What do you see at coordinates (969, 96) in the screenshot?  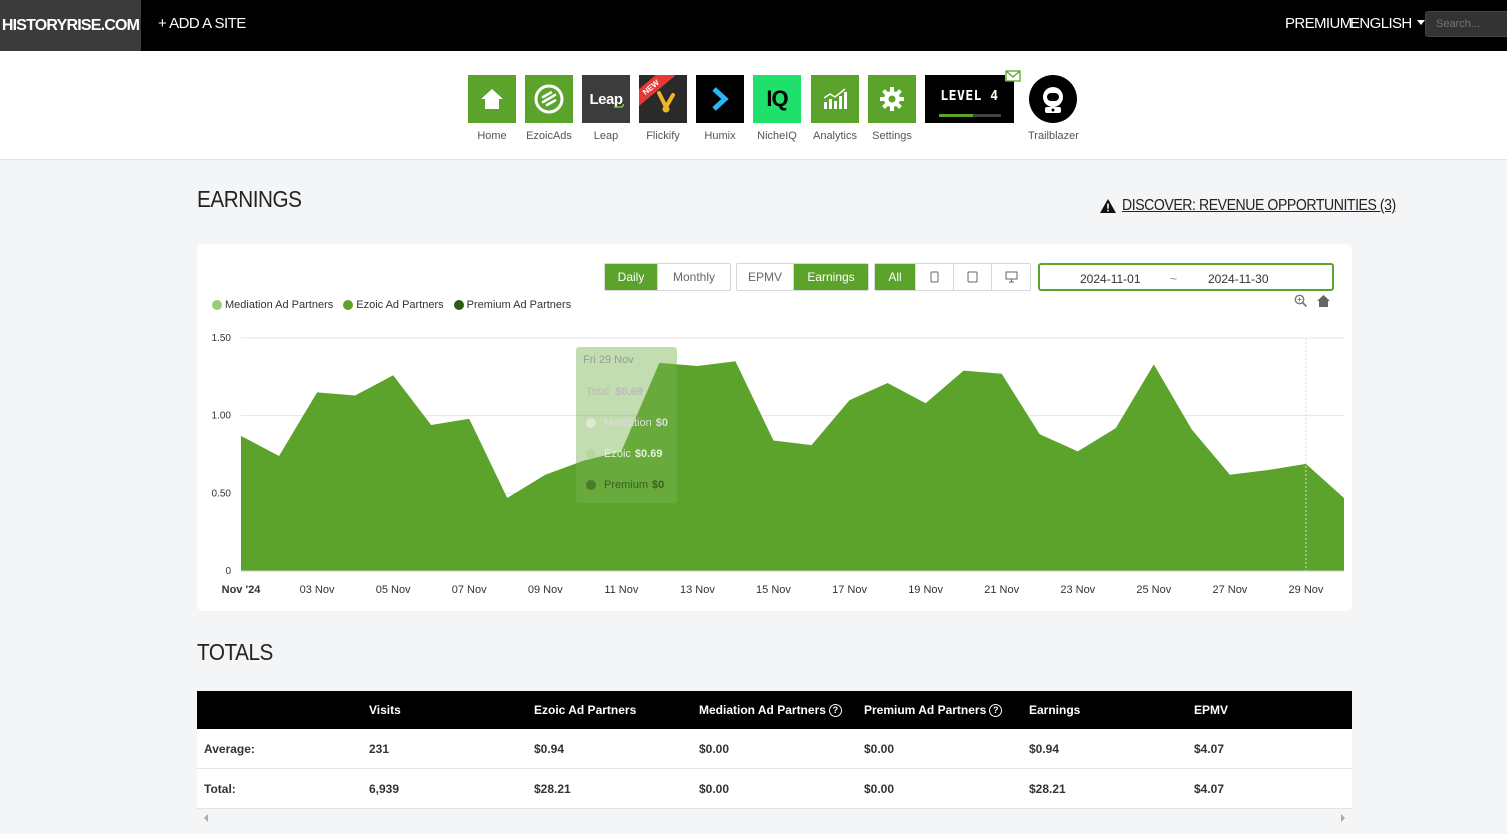 I see `level-text: LEVEL 4` at bounding box center [969, 96].